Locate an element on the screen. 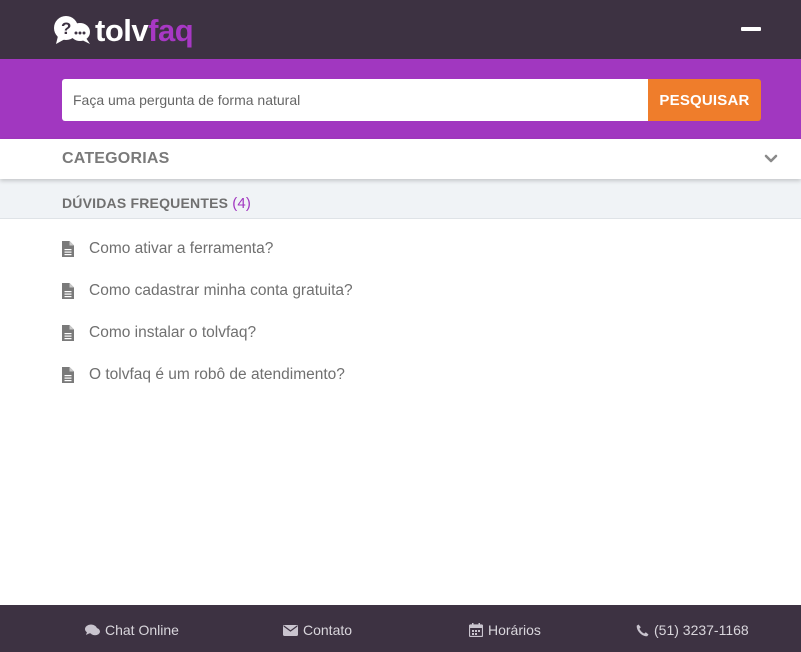 Image resolution: width=801 pixels, height=652 pixels. faq-item: Como instalar o tolvfaq? is located at coordinates (159, 333).